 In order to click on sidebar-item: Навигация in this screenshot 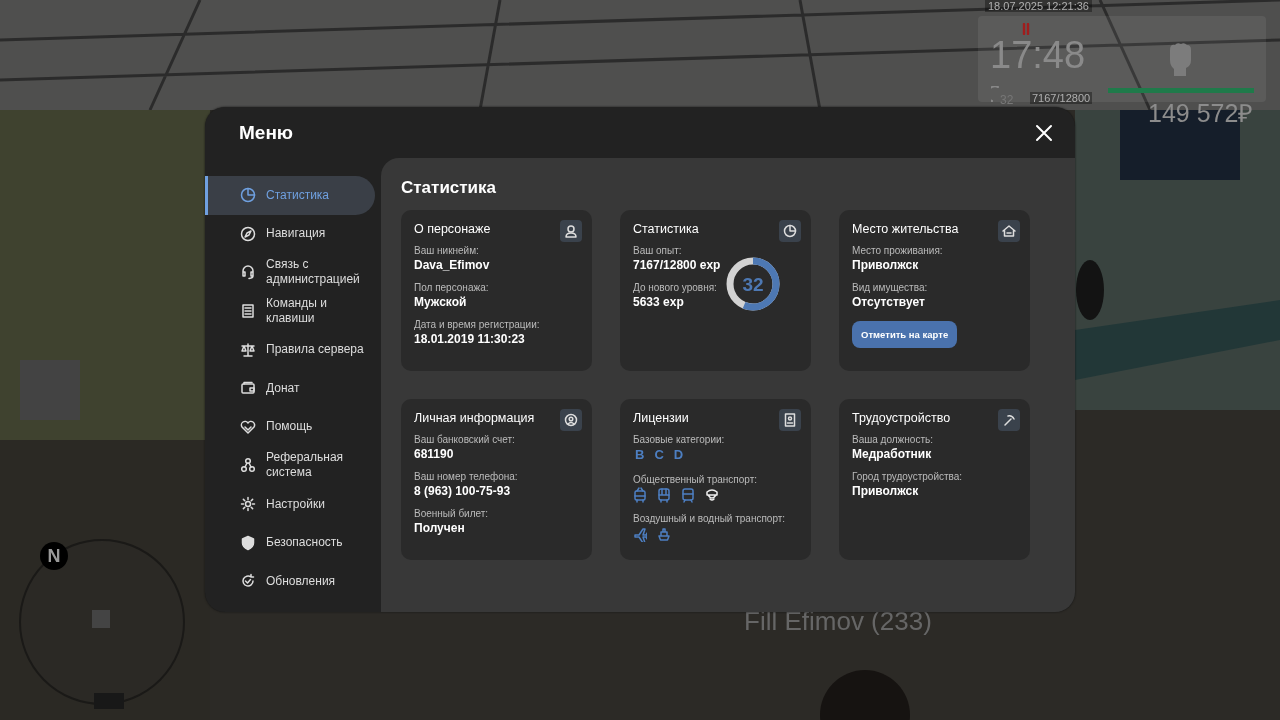, I will do `click(290, 234)`.